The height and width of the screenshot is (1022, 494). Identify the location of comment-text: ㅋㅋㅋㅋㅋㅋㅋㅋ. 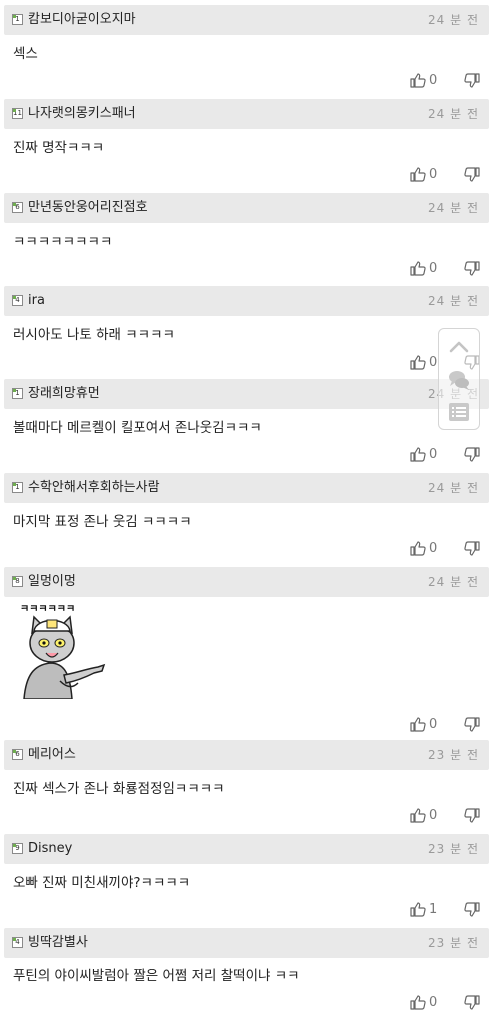
(63, 242).